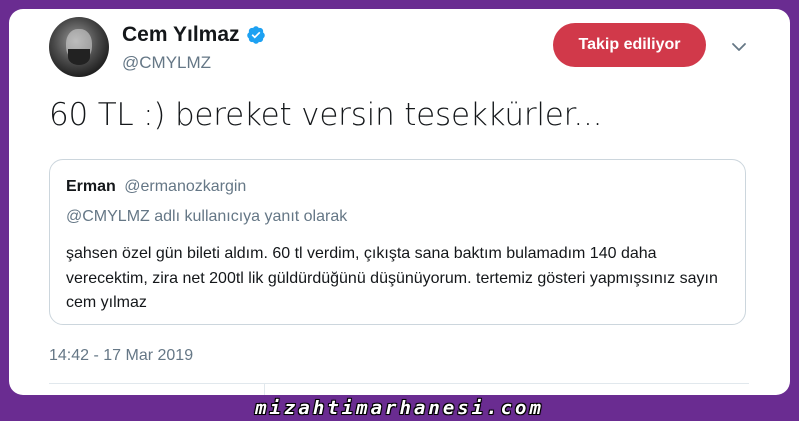 This screenshot has height=421, width=799. What do you see at coordinates (91, 186) in the screenshot?
I see `quoted-author-name: Erman` at bounding box center [91, 186].